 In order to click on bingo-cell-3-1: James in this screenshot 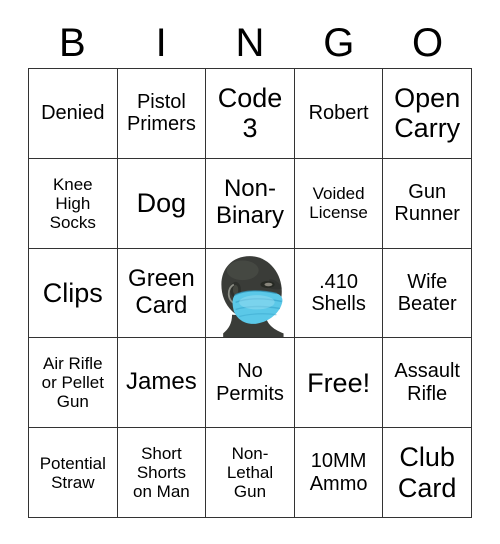, I will do `click(162, 383)`.